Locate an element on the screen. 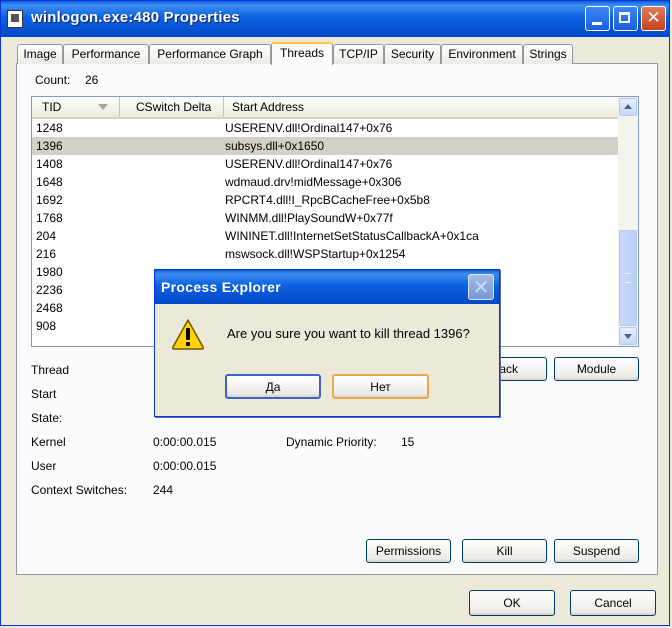 The height and width of the screenshot is (628, 672). scroll-down-icon is located at coordinates (628, 336).